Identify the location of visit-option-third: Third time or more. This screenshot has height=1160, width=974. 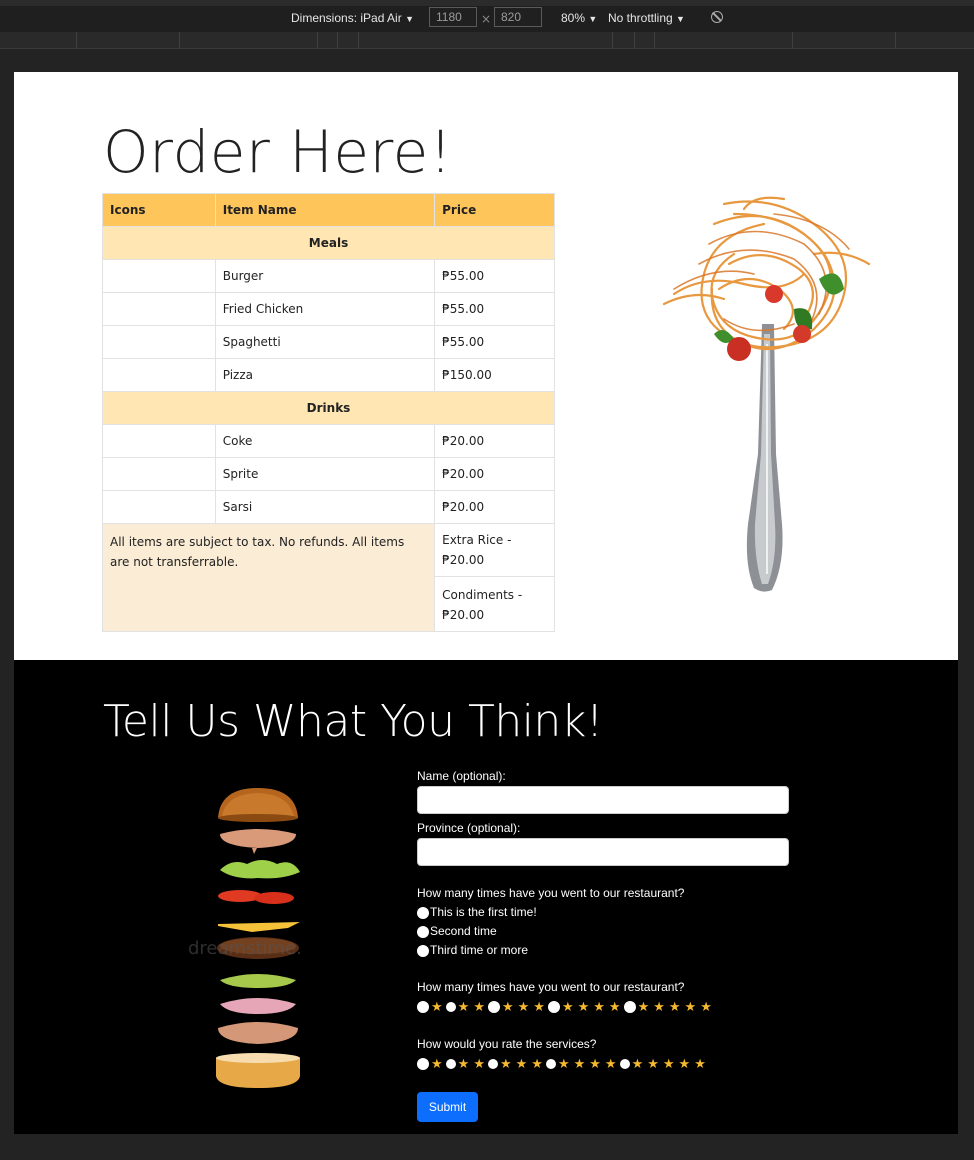
(607, 950).